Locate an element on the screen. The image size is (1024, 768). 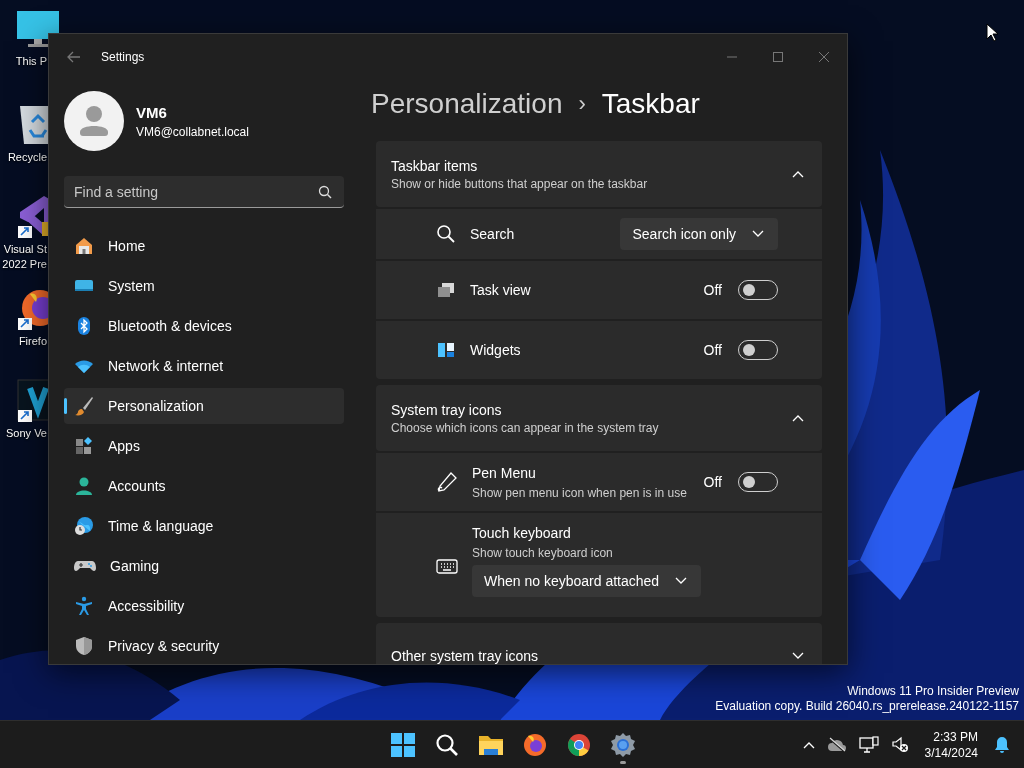
desktop-icon-label: Visual St is located at coordinates (25, 249).